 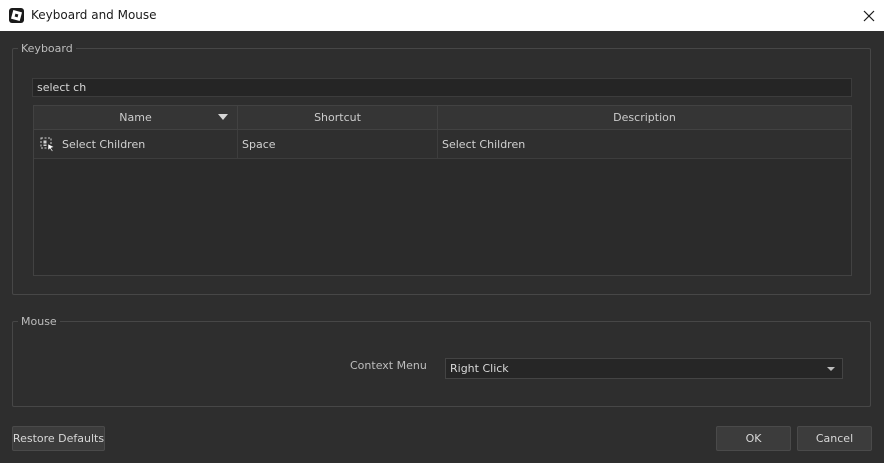 What do you see at coordinates (831, 369) in the screenshot?
I see `chevron-down-icon` at bounding box center [831, 369].